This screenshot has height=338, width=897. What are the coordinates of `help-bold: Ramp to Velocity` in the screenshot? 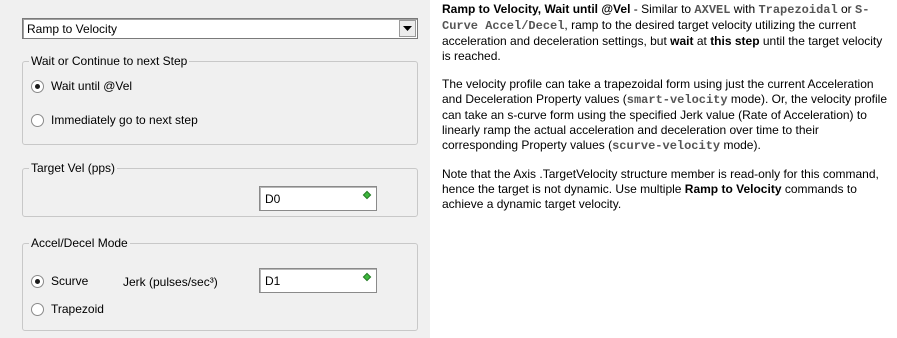 It's located at (733, 189).